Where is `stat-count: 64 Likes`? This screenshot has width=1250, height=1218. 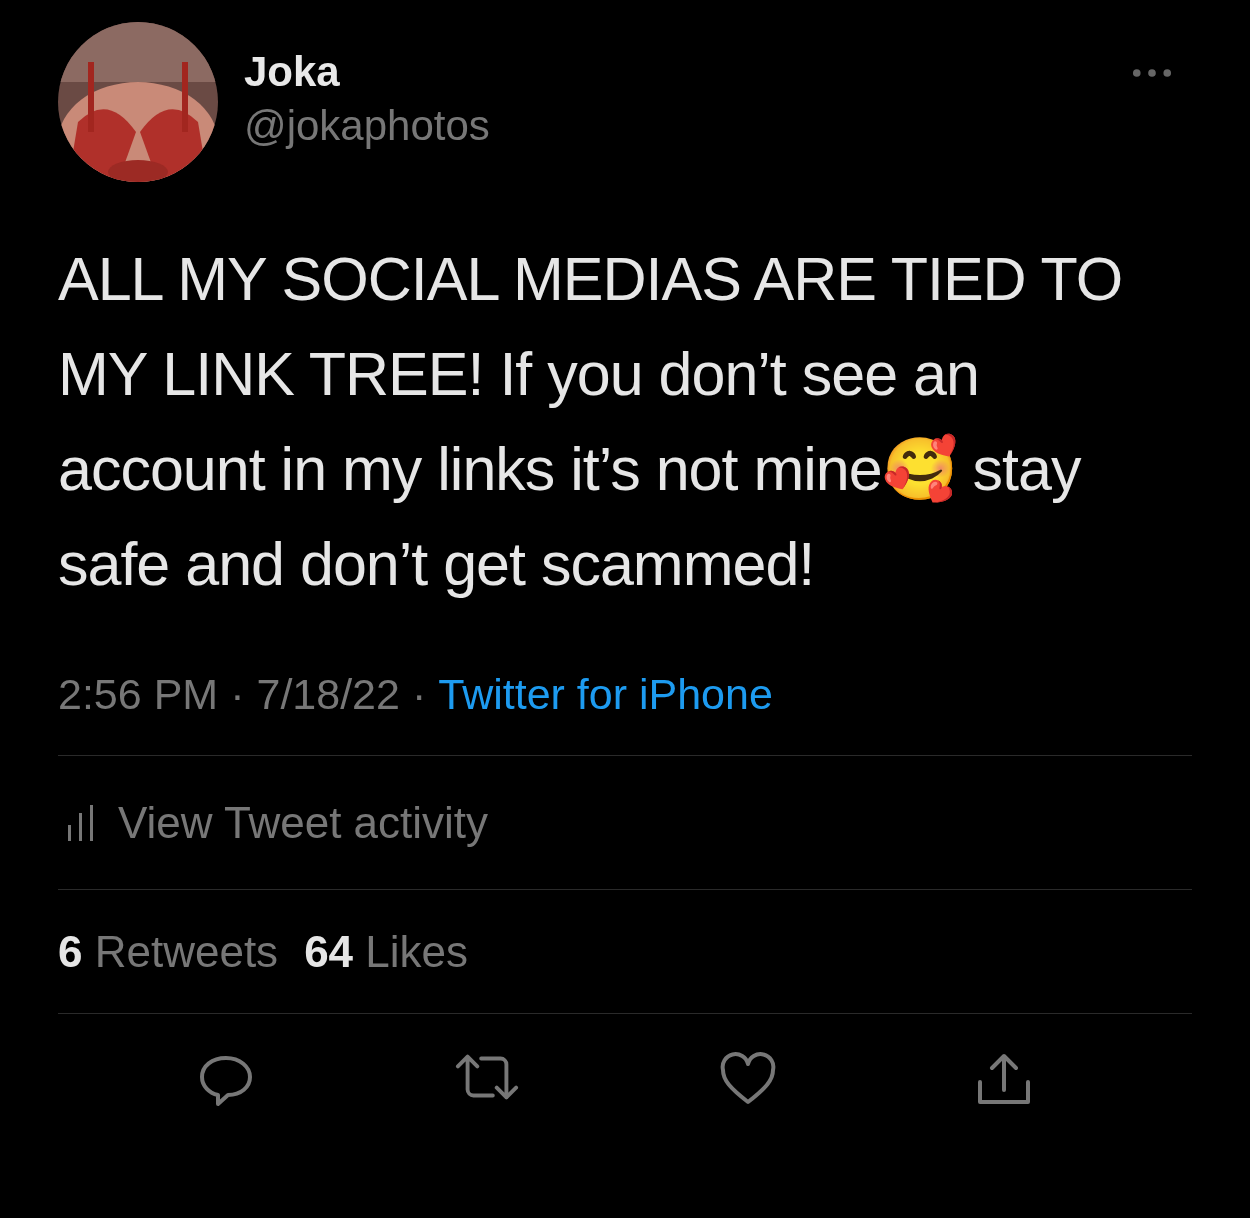 stat-count: 64 Likes is located at coordinates (386, 951).